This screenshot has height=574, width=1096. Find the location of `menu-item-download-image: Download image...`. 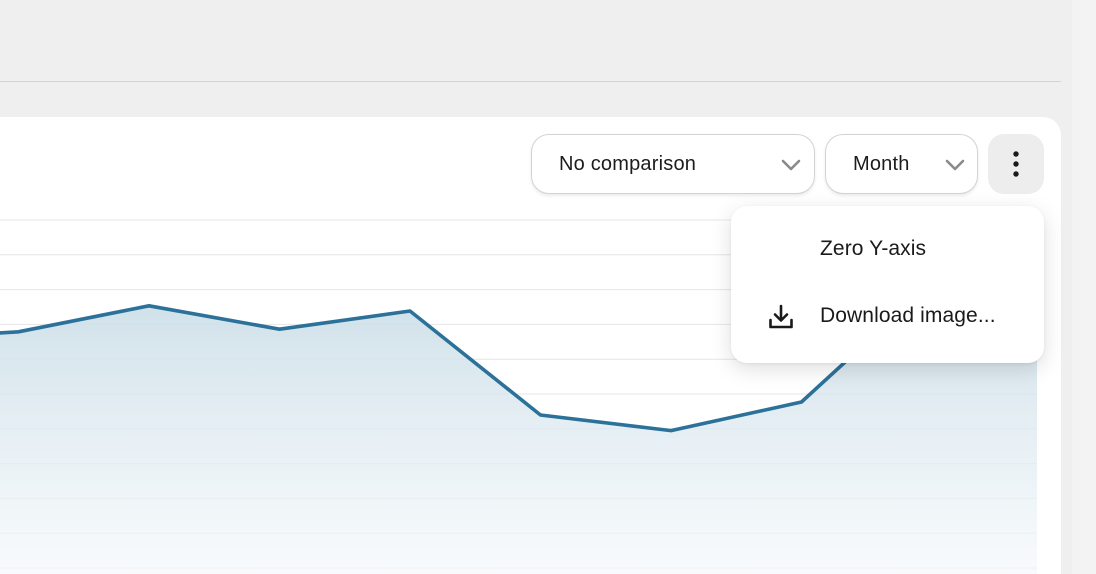

menu-item-download-image: Download image... is located at coordinates (887, 316).